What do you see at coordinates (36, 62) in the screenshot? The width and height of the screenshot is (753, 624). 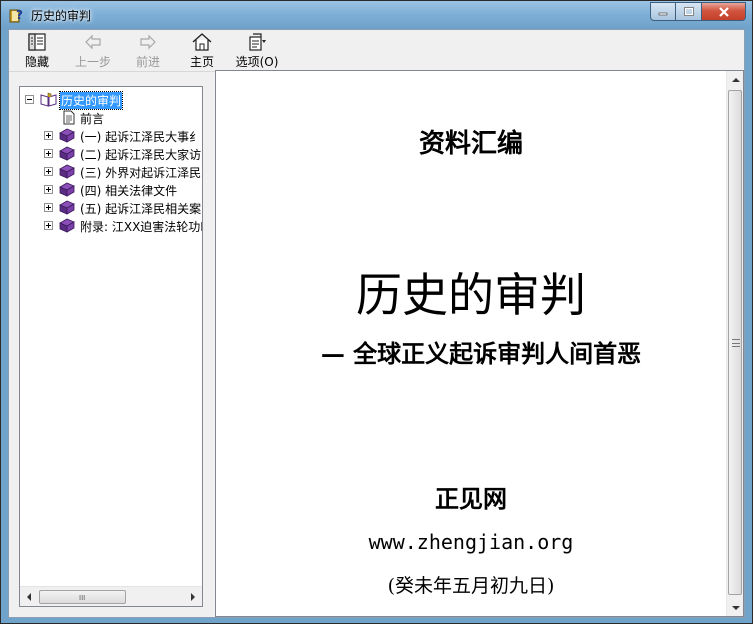 I see `hide-label: 隐藏` at bounding box center [36, 62].